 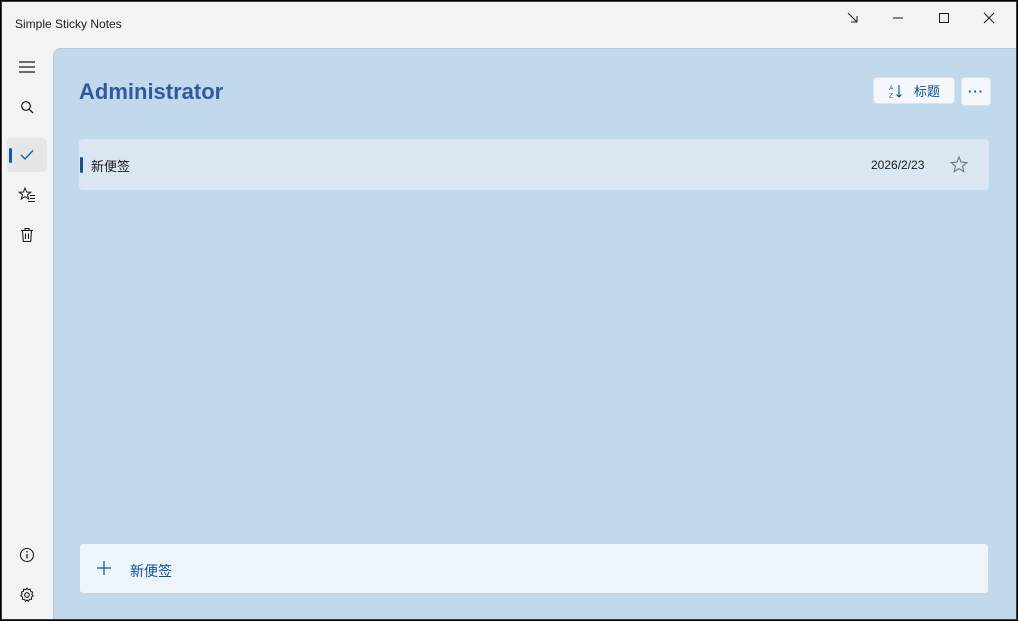 I want to click on search-button, so click(x=27, y=107).